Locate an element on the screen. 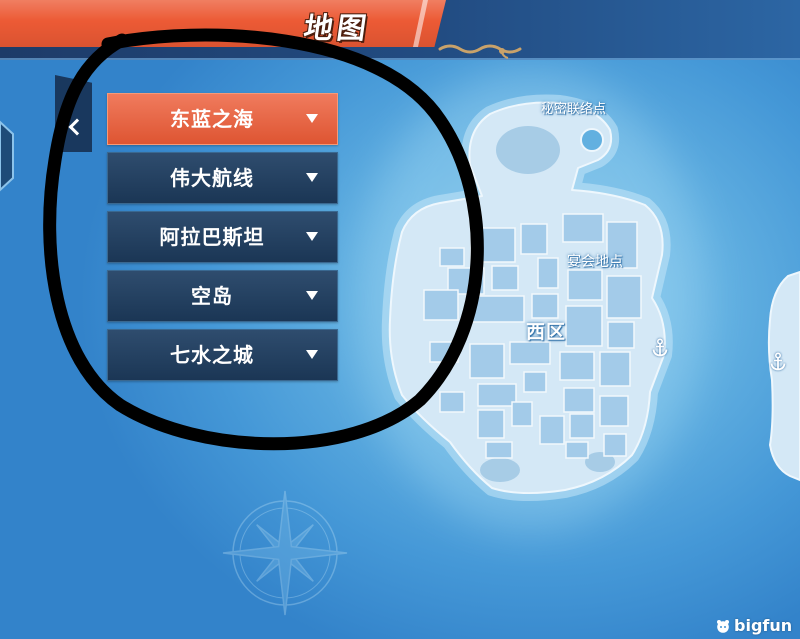 Image resolution: width=800 pixels, height=639 pixels. rope-decoration is located at coordinates (480, 51).